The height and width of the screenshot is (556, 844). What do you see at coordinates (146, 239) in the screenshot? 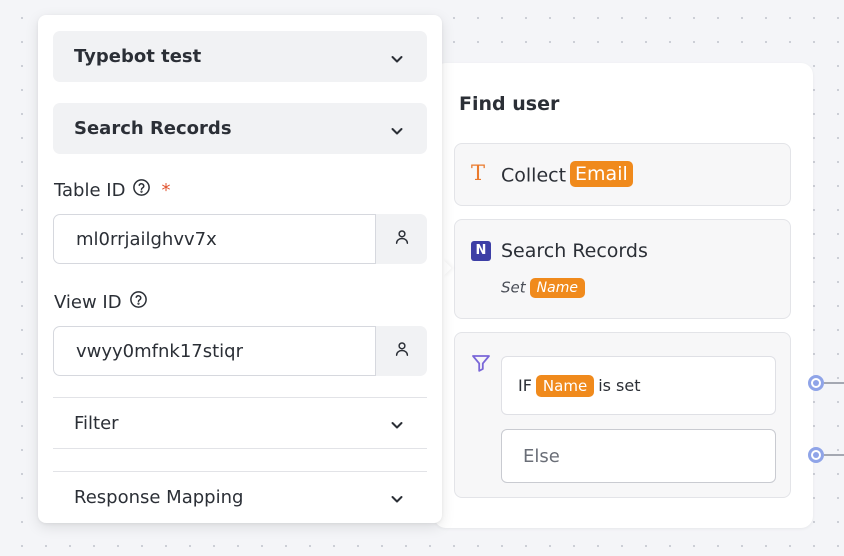
I see `table-id-value: ml0rrjailghvv7x` at bounding box center [146, 239].